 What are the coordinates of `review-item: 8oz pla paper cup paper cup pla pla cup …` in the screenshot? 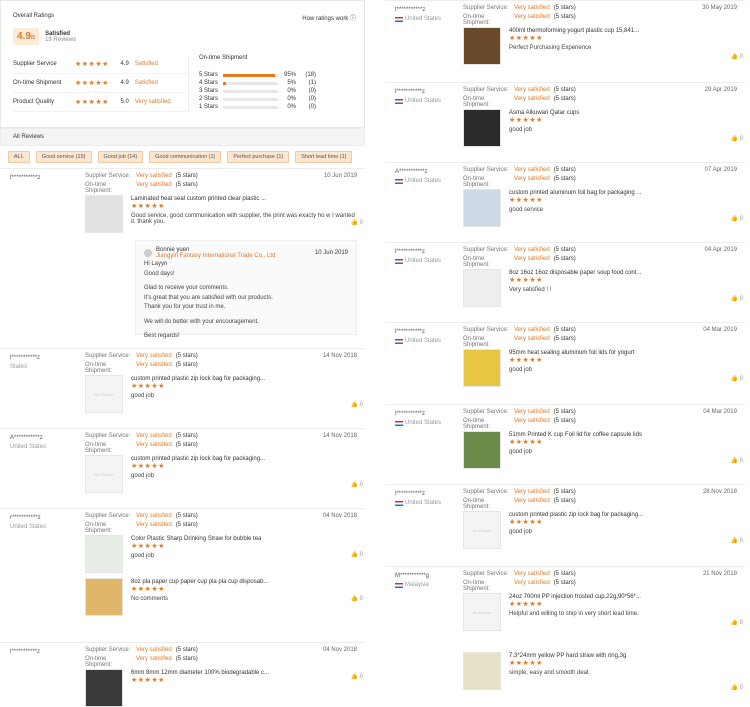 It's located at (182, 606).